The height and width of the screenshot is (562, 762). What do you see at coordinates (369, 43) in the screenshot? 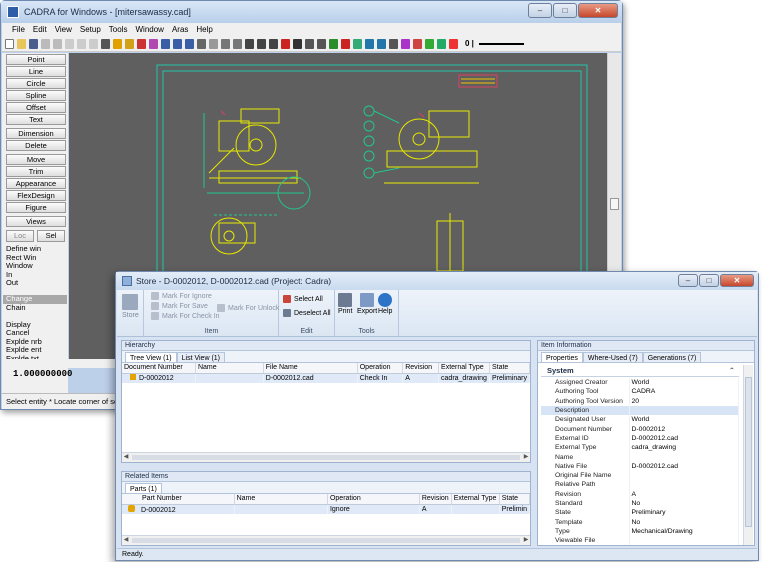
I see `view-icon` at bounding box center [369, 43].